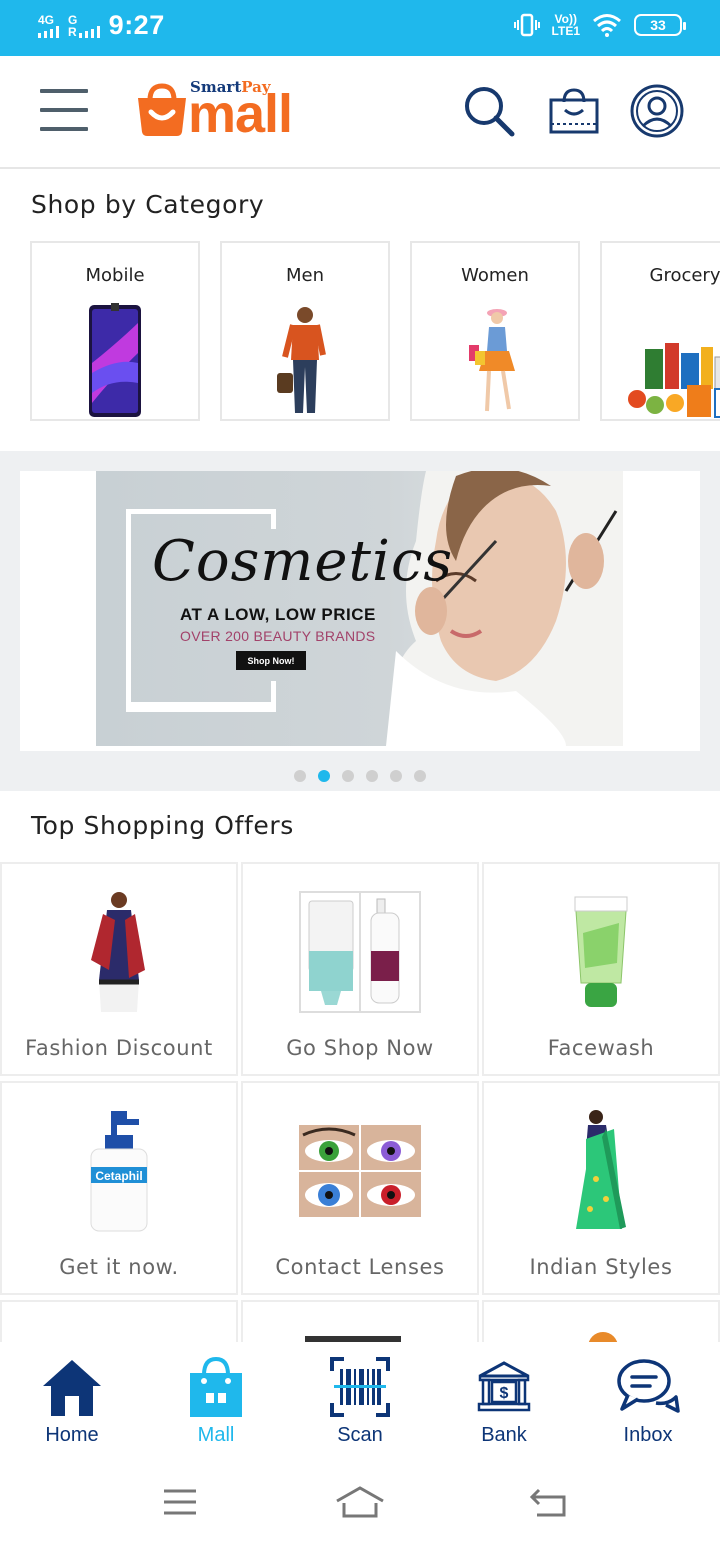 The image size is (720, 1544). I want to click on nav-bank: $ Bank, so click(504, 1404).